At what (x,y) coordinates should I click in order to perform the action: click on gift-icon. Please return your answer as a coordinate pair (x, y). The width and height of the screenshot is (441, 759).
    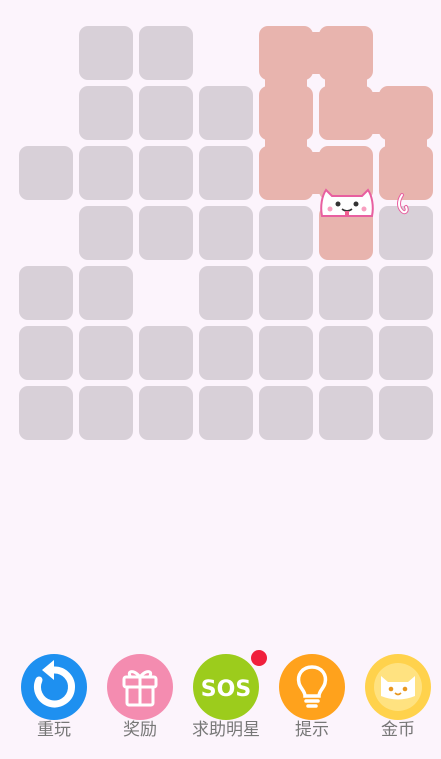
    Looking at the image, I should click on (140, 688).